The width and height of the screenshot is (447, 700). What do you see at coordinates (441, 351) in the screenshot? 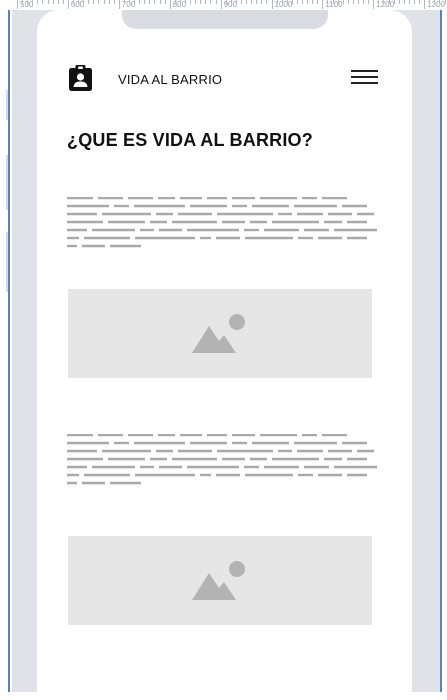
I see `guide-line-right` at bounding box center [441, 351].